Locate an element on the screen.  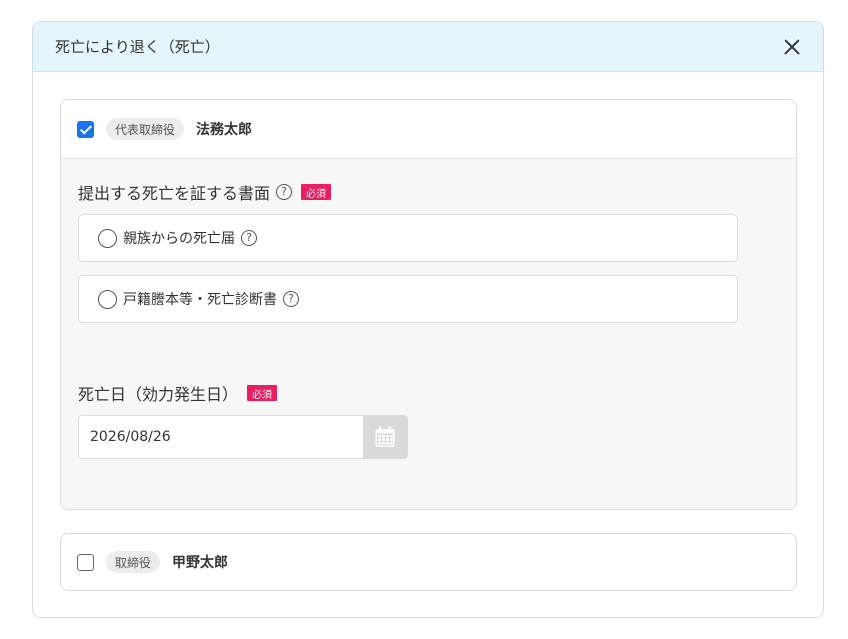
officer-card: 取締役 甲野太郎 is located at coordinates (428, 562).